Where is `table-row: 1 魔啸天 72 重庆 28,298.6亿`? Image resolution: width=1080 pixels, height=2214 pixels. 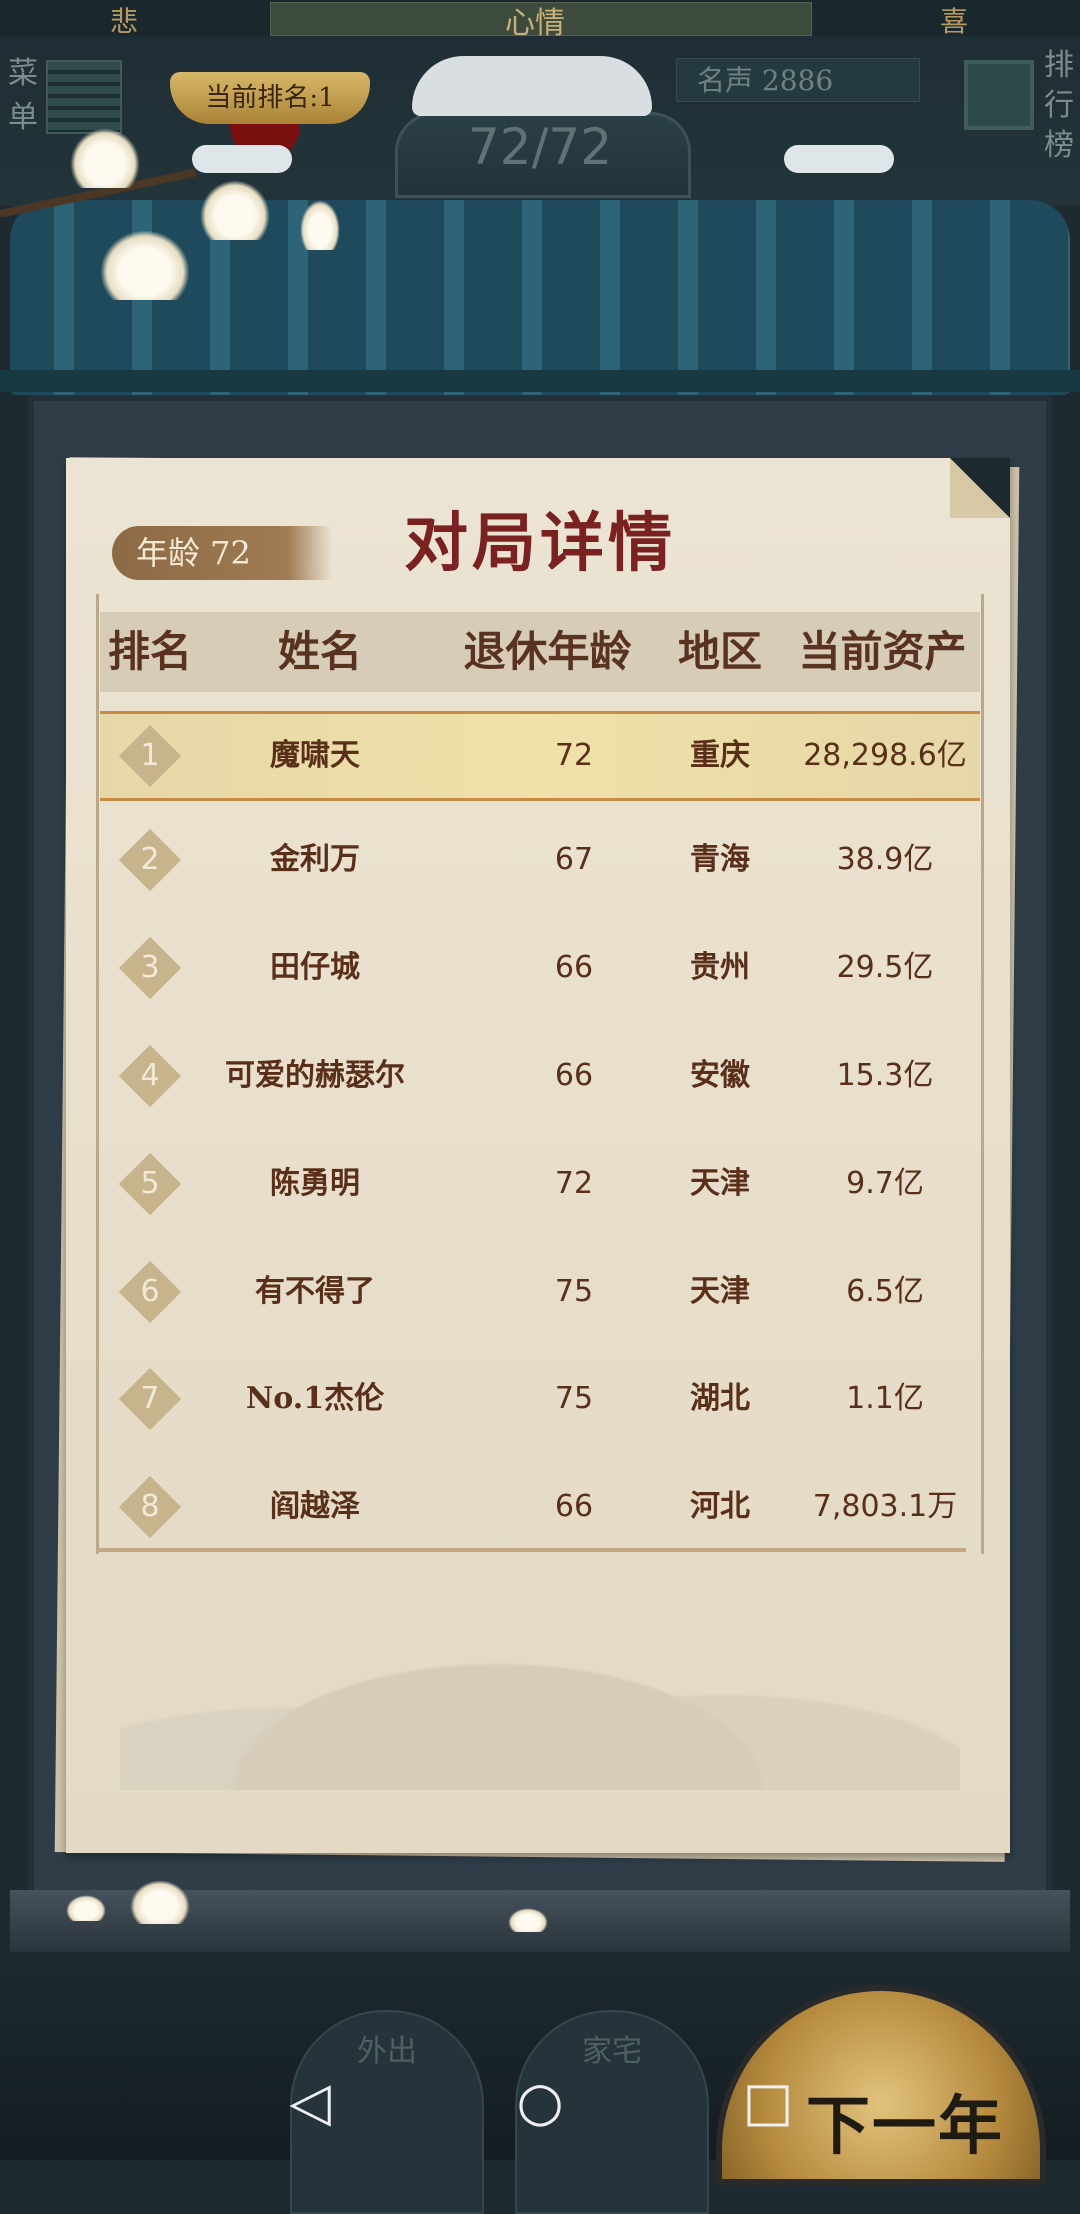 table-row: 1 魔啸天 72 重庆 28,298.6亿 is located at coordinates (540, 756).